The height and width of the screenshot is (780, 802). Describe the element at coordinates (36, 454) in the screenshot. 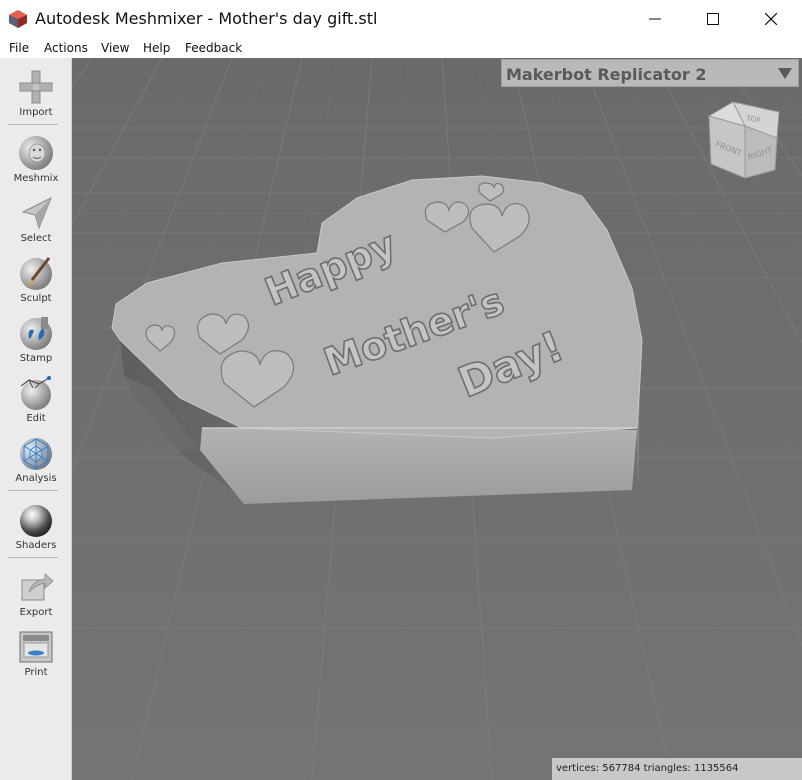

I see `analysis-sphere-icon` at that location.